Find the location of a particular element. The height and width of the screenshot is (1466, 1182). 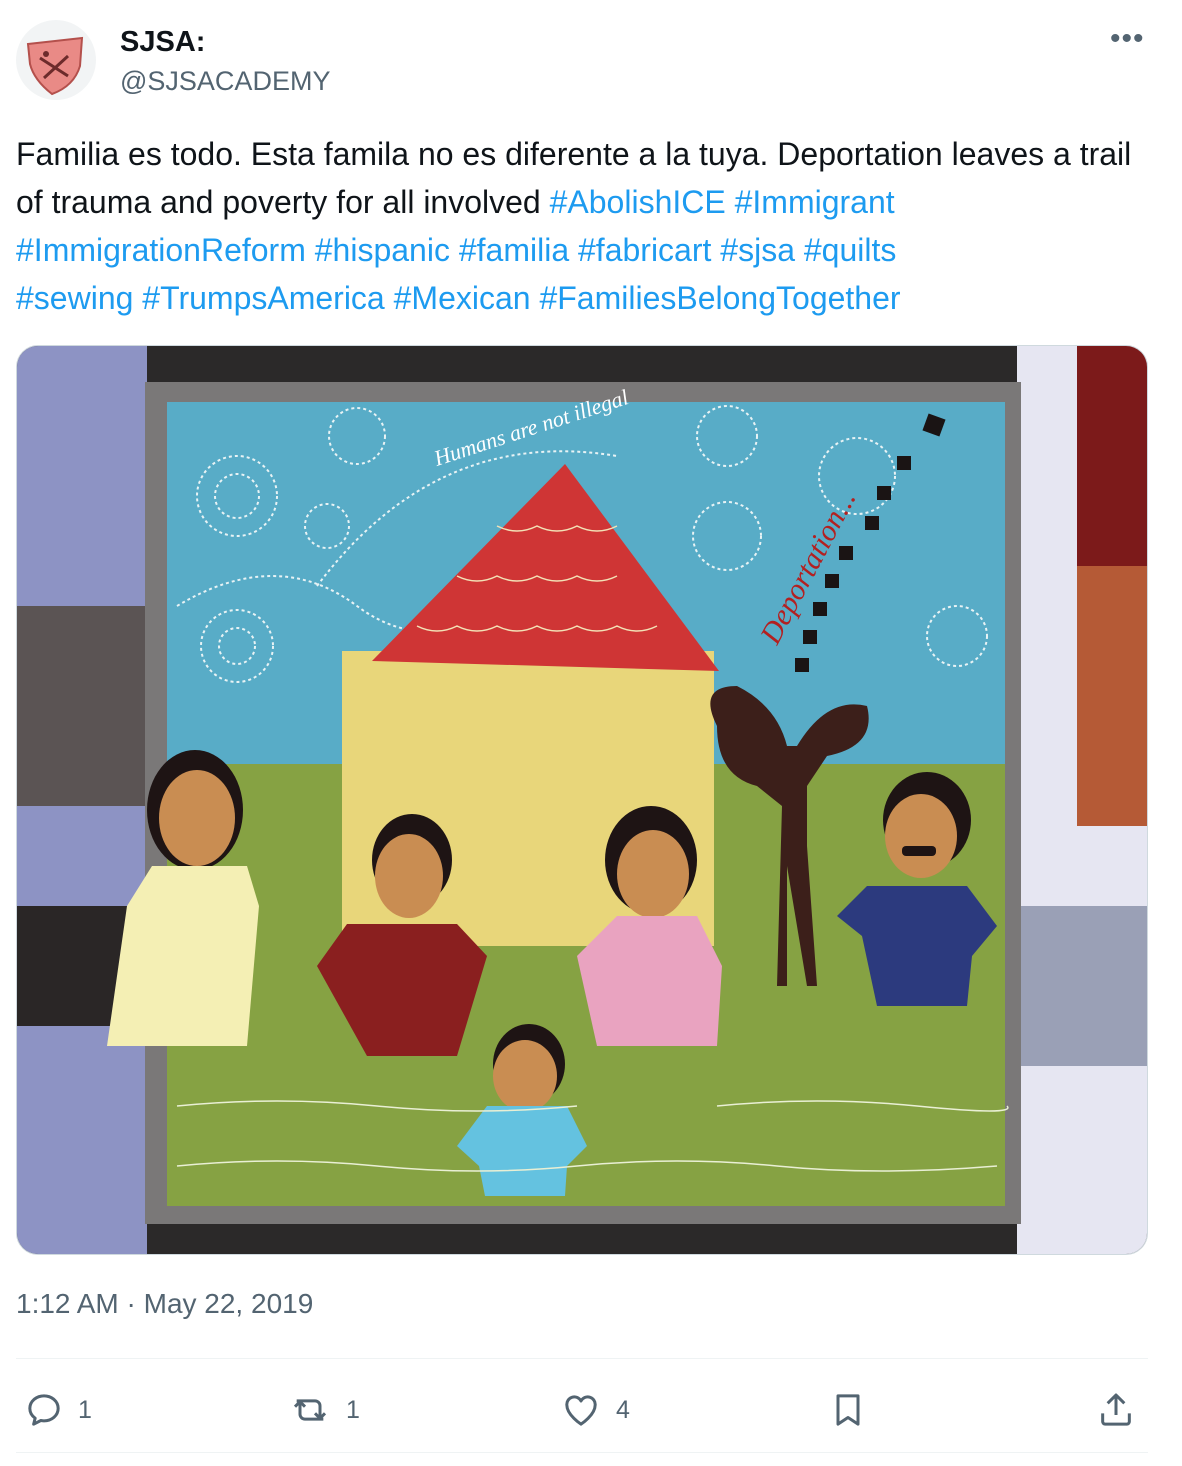

hashtag-link: #ImmigrationReform is located at coordinates (161, 250).